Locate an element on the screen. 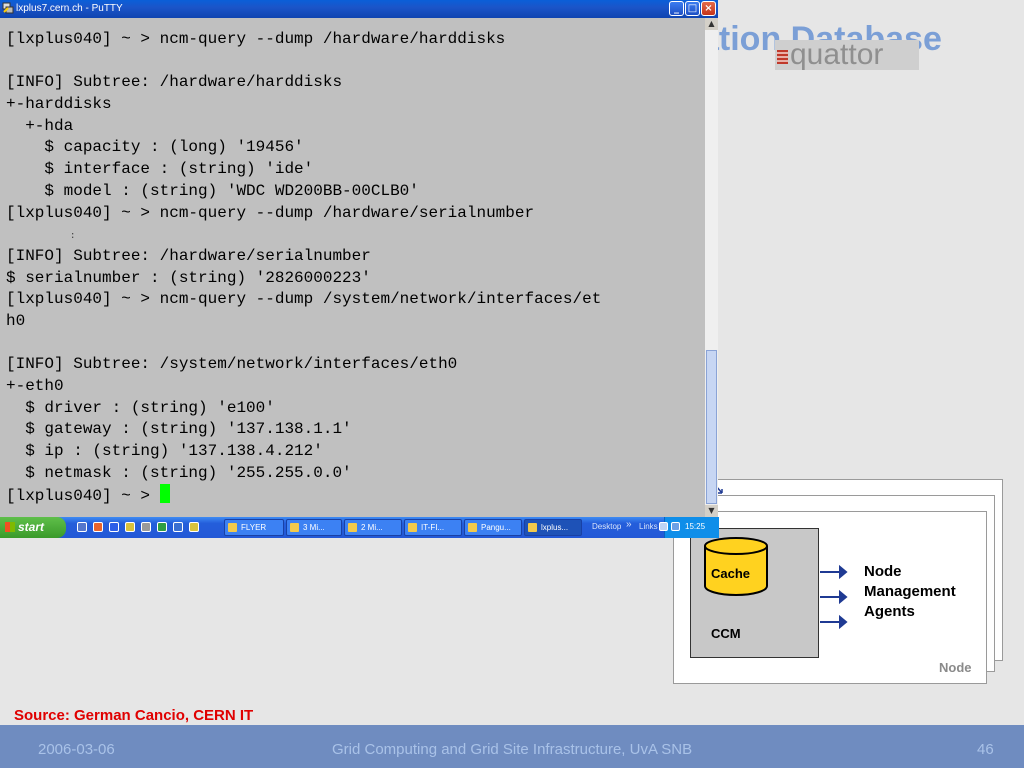 The height and width of the screenshot is (768, 1024). agents-line: Node is located at coordinates (883, 571).